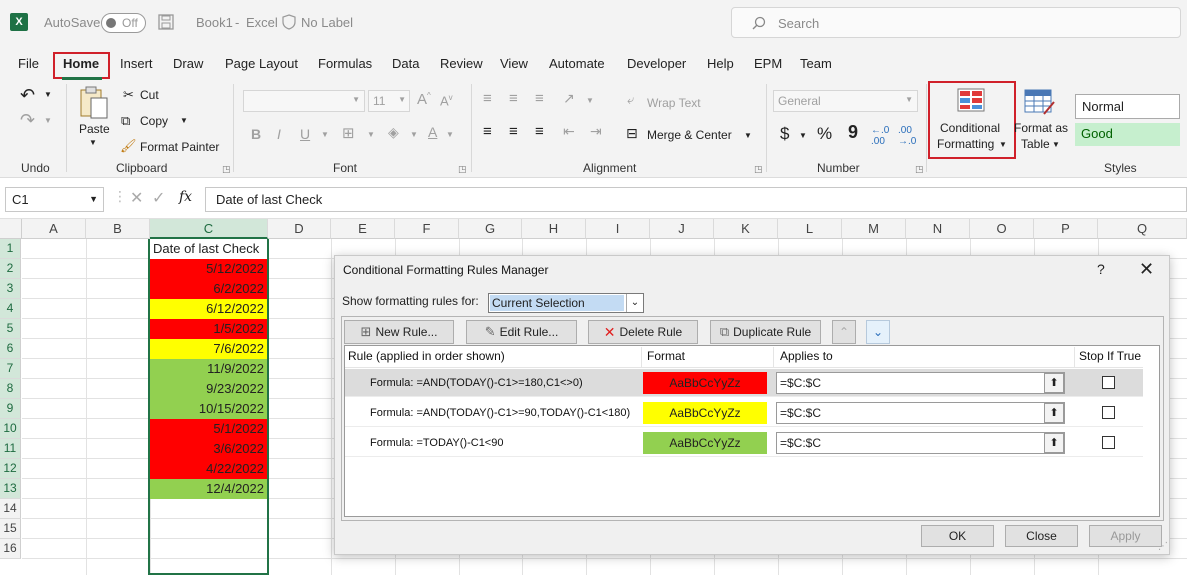 This screenshot has width=1187, height=575. I want to click on tab-data: Data, so click(405, 63).